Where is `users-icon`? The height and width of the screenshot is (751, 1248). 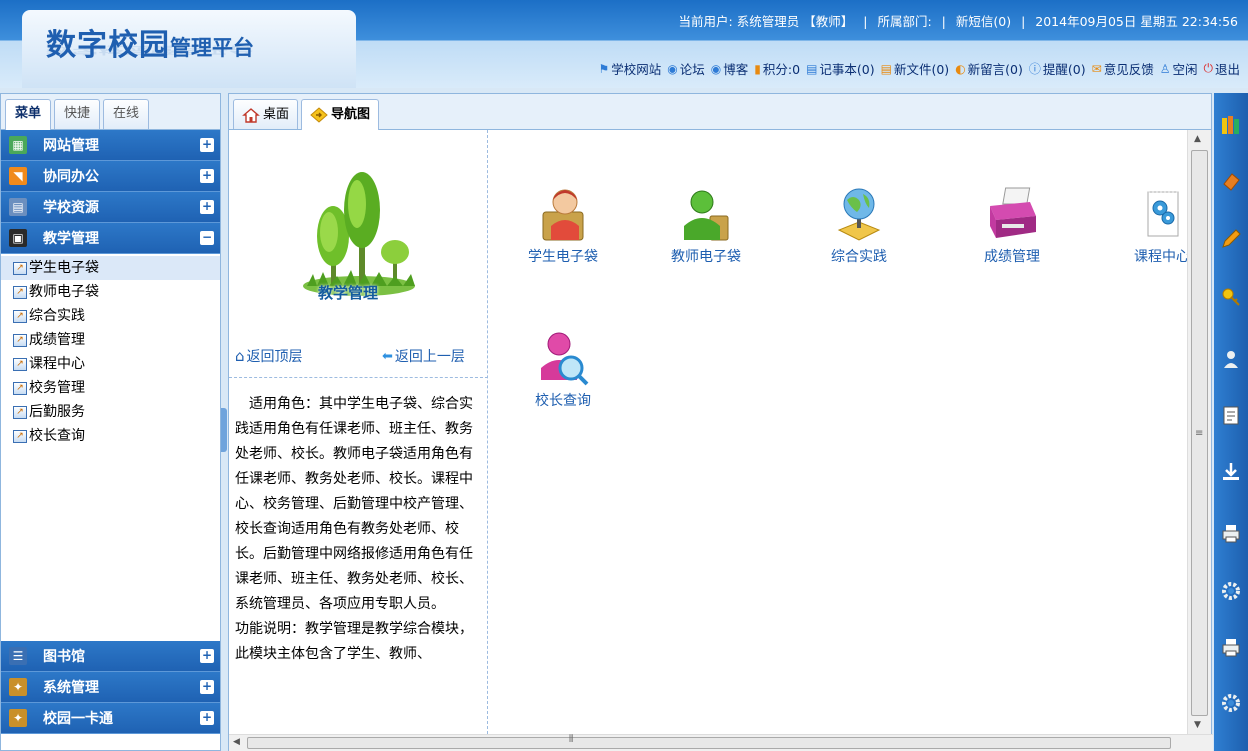 users-icon is located at coordinates (1231, 359).